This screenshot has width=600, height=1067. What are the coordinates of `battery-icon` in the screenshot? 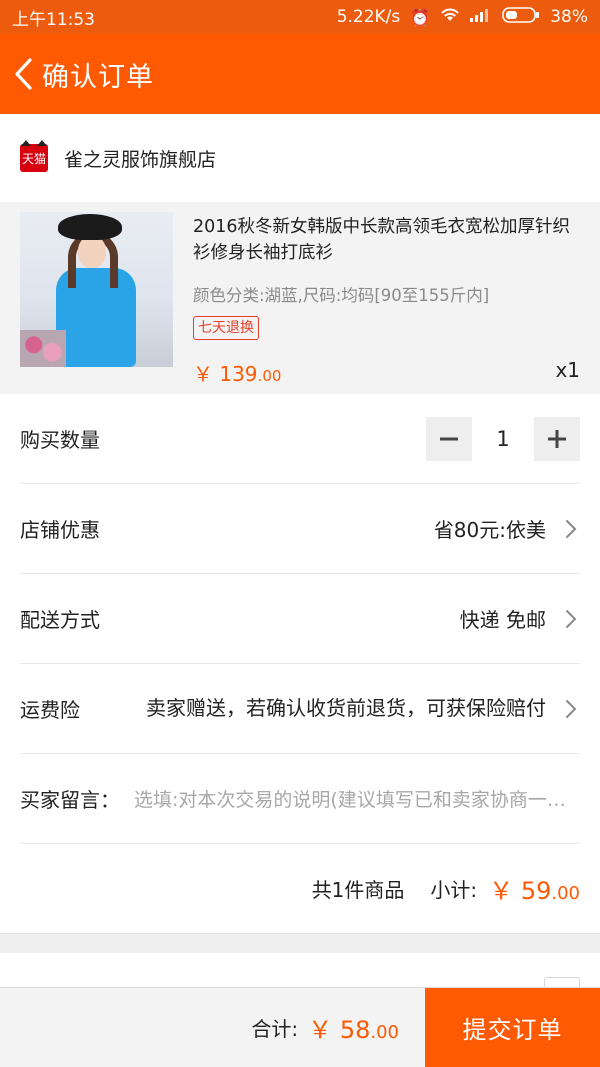 It's located at (521, 17).